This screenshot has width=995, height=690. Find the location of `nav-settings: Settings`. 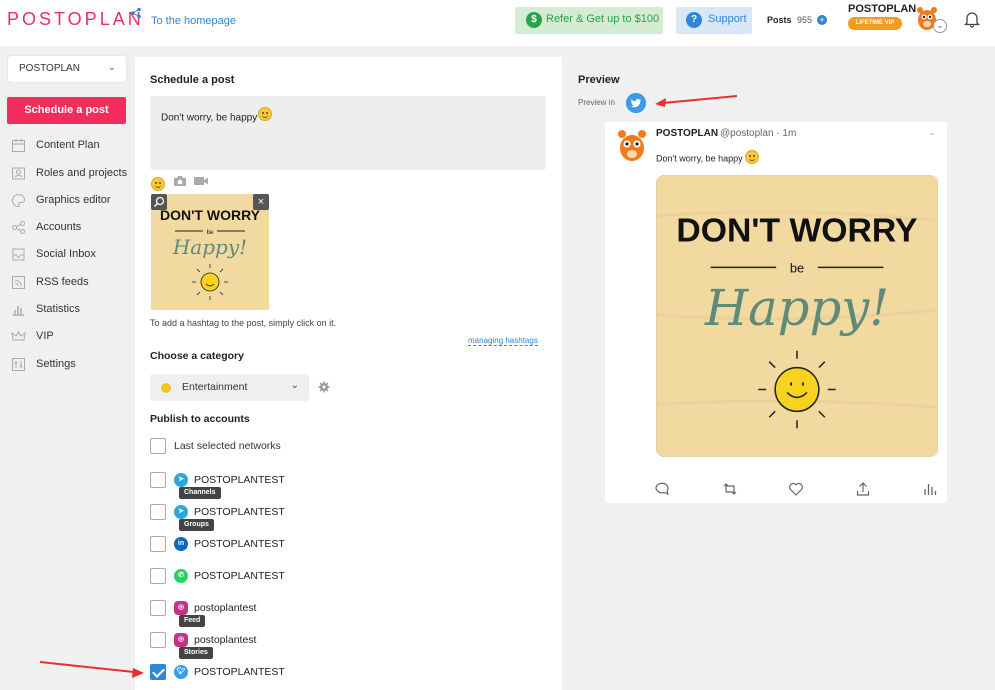

nav-settings: Settings is located at coordinates (43, 364).